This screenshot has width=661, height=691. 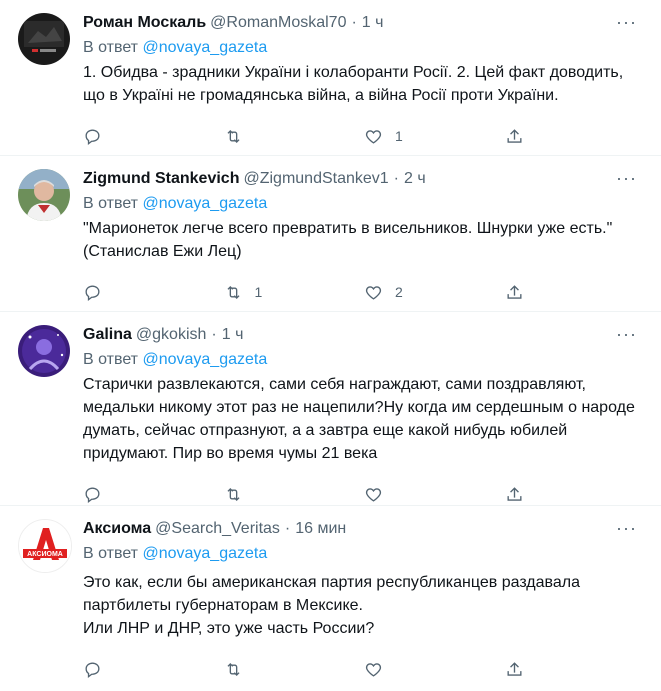 What do you see at coordinates (144, 23) in the screenshot?
I see `author-name: Роман Москаль` at bounding box center [144, 23].